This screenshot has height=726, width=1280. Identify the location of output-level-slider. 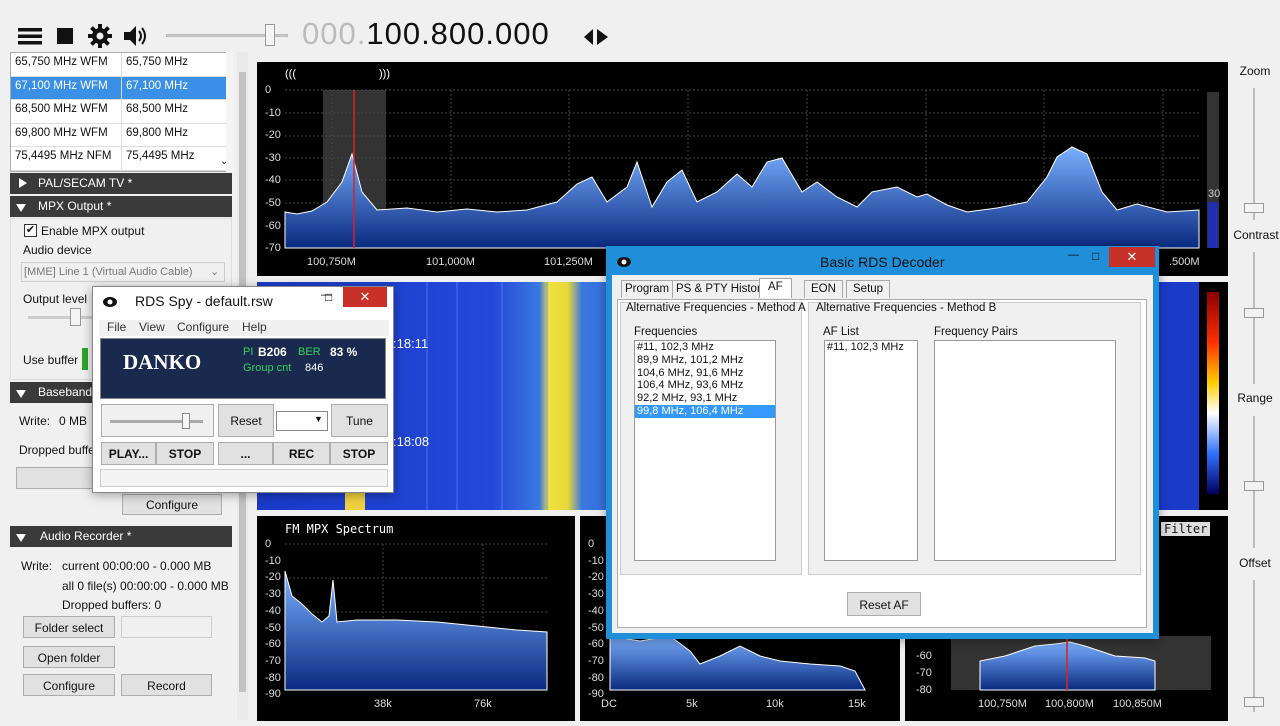
(63, 317).